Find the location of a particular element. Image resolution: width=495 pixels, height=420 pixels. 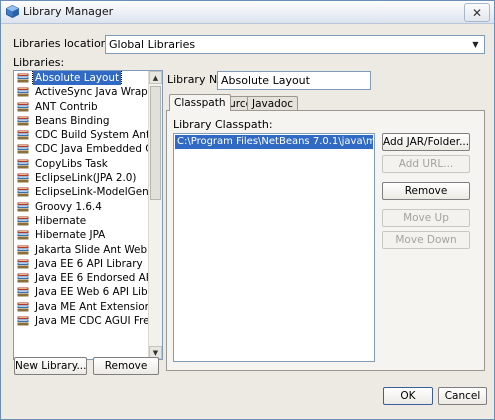

scrollbar-thumb is located at coordinates (155, 143).